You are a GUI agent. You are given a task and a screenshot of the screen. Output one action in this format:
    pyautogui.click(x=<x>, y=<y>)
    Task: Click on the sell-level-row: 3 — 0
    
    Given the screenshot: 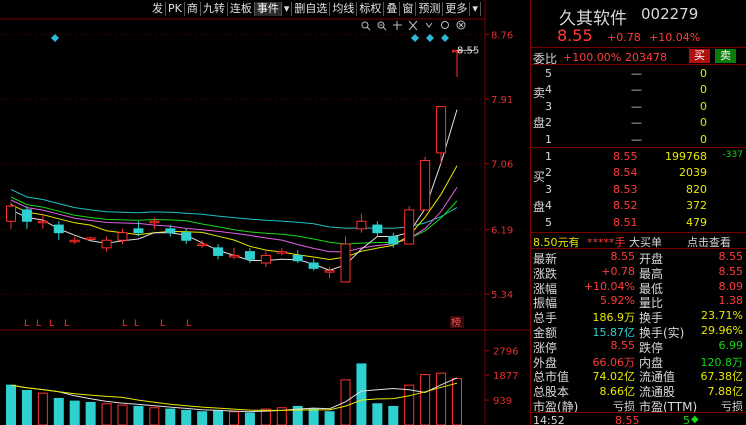 What is the action you would take?
    pyautogui.click(x=638, y=107)
    